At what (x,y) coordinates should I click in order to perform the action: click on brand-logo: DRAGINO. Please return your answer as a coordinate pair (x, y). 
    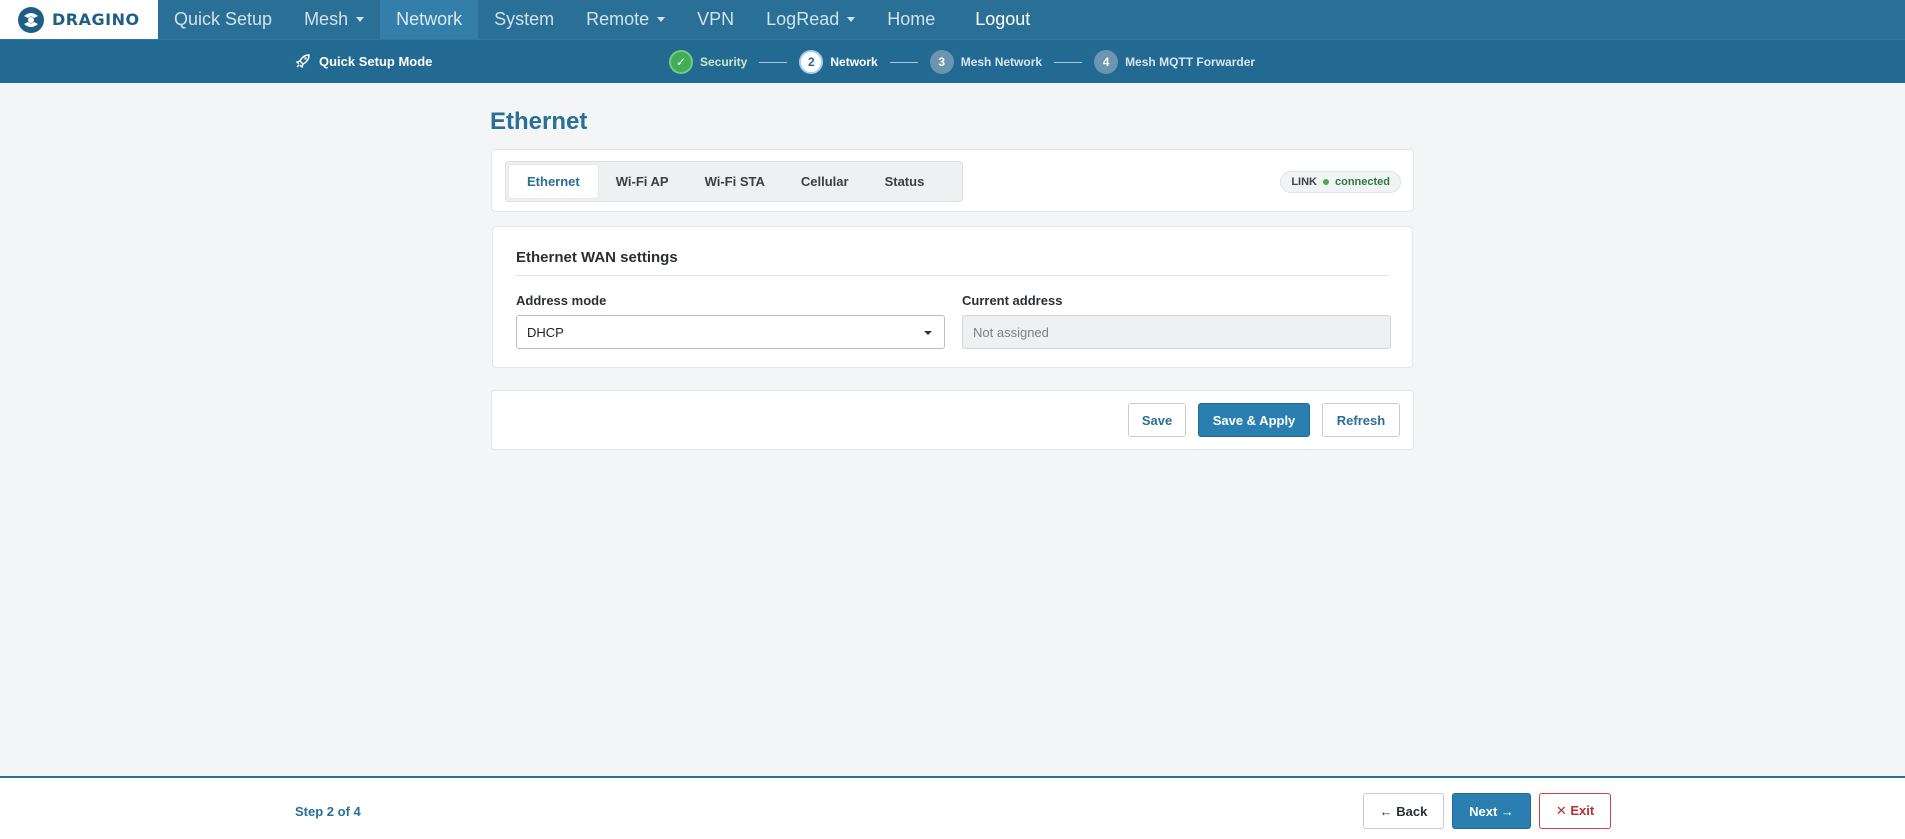
    Looking at the image, I should click on (79, 19).